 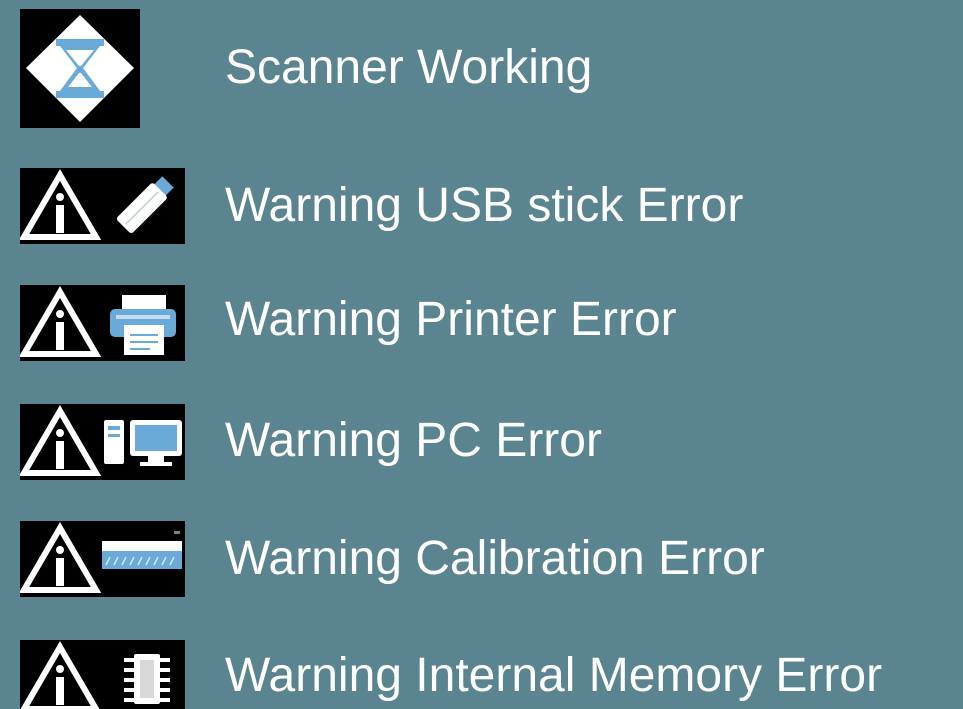 I want to click on hourglass-icon, so click(x=80, y=68).